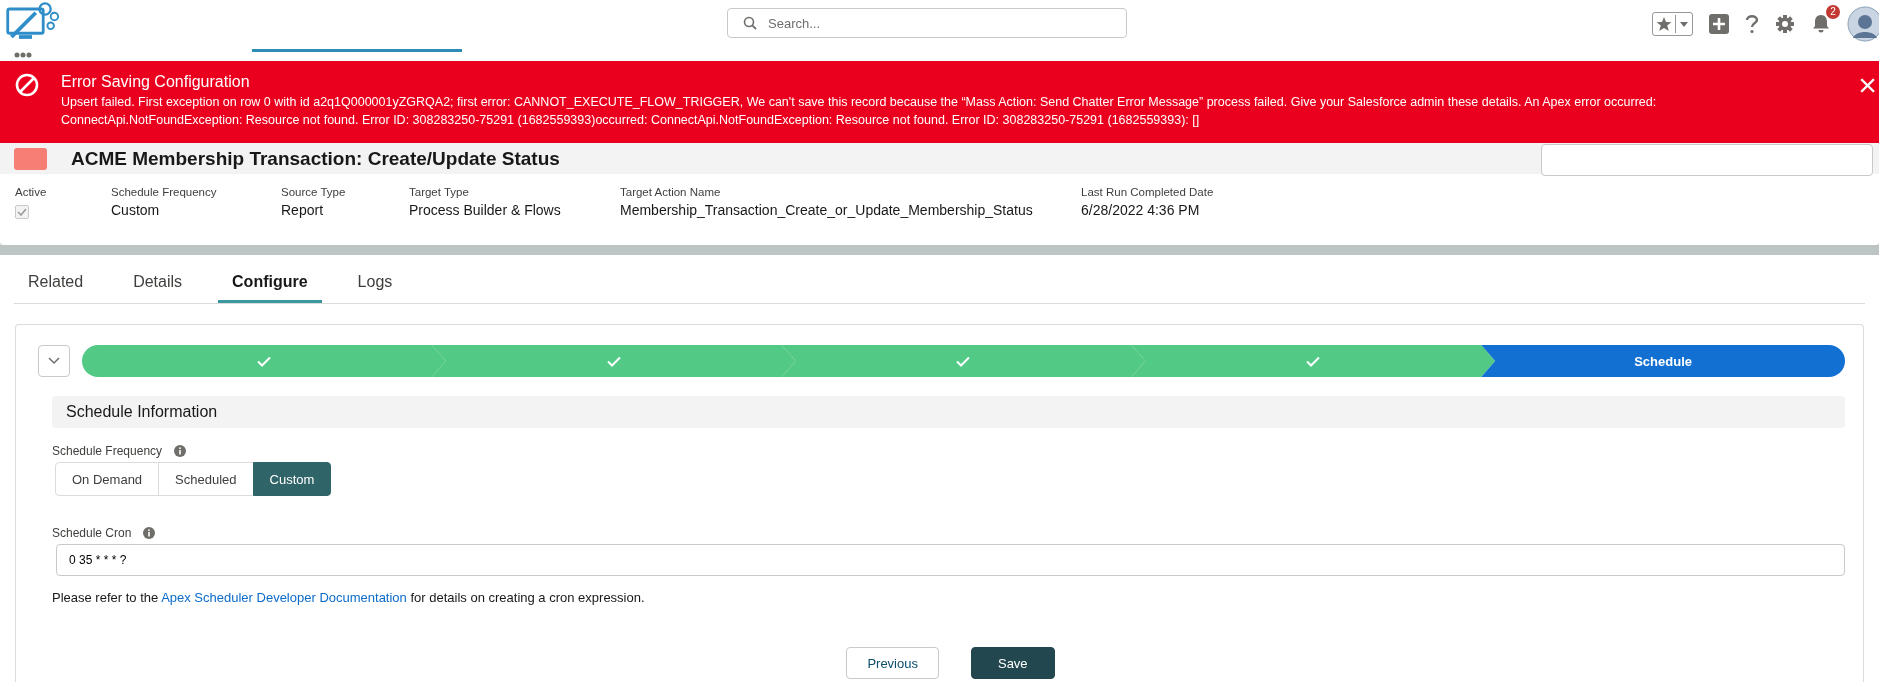 The image size is (1879, 682). Describe the element at coordinates (270, 283) in the screenshot. I see `tab: Configure` at that location.